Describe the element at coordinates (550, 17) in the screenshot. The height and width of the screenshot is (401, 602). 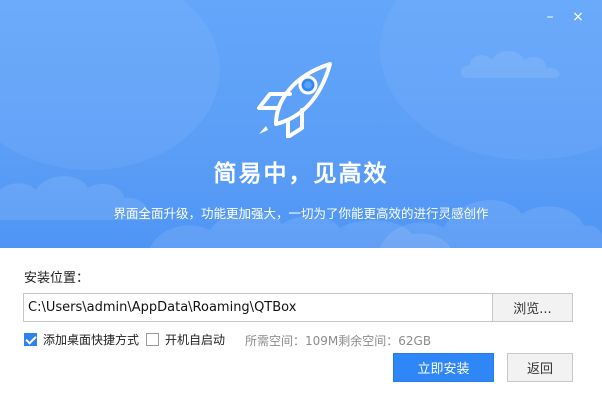
I see `minimize-button: –` at that location.